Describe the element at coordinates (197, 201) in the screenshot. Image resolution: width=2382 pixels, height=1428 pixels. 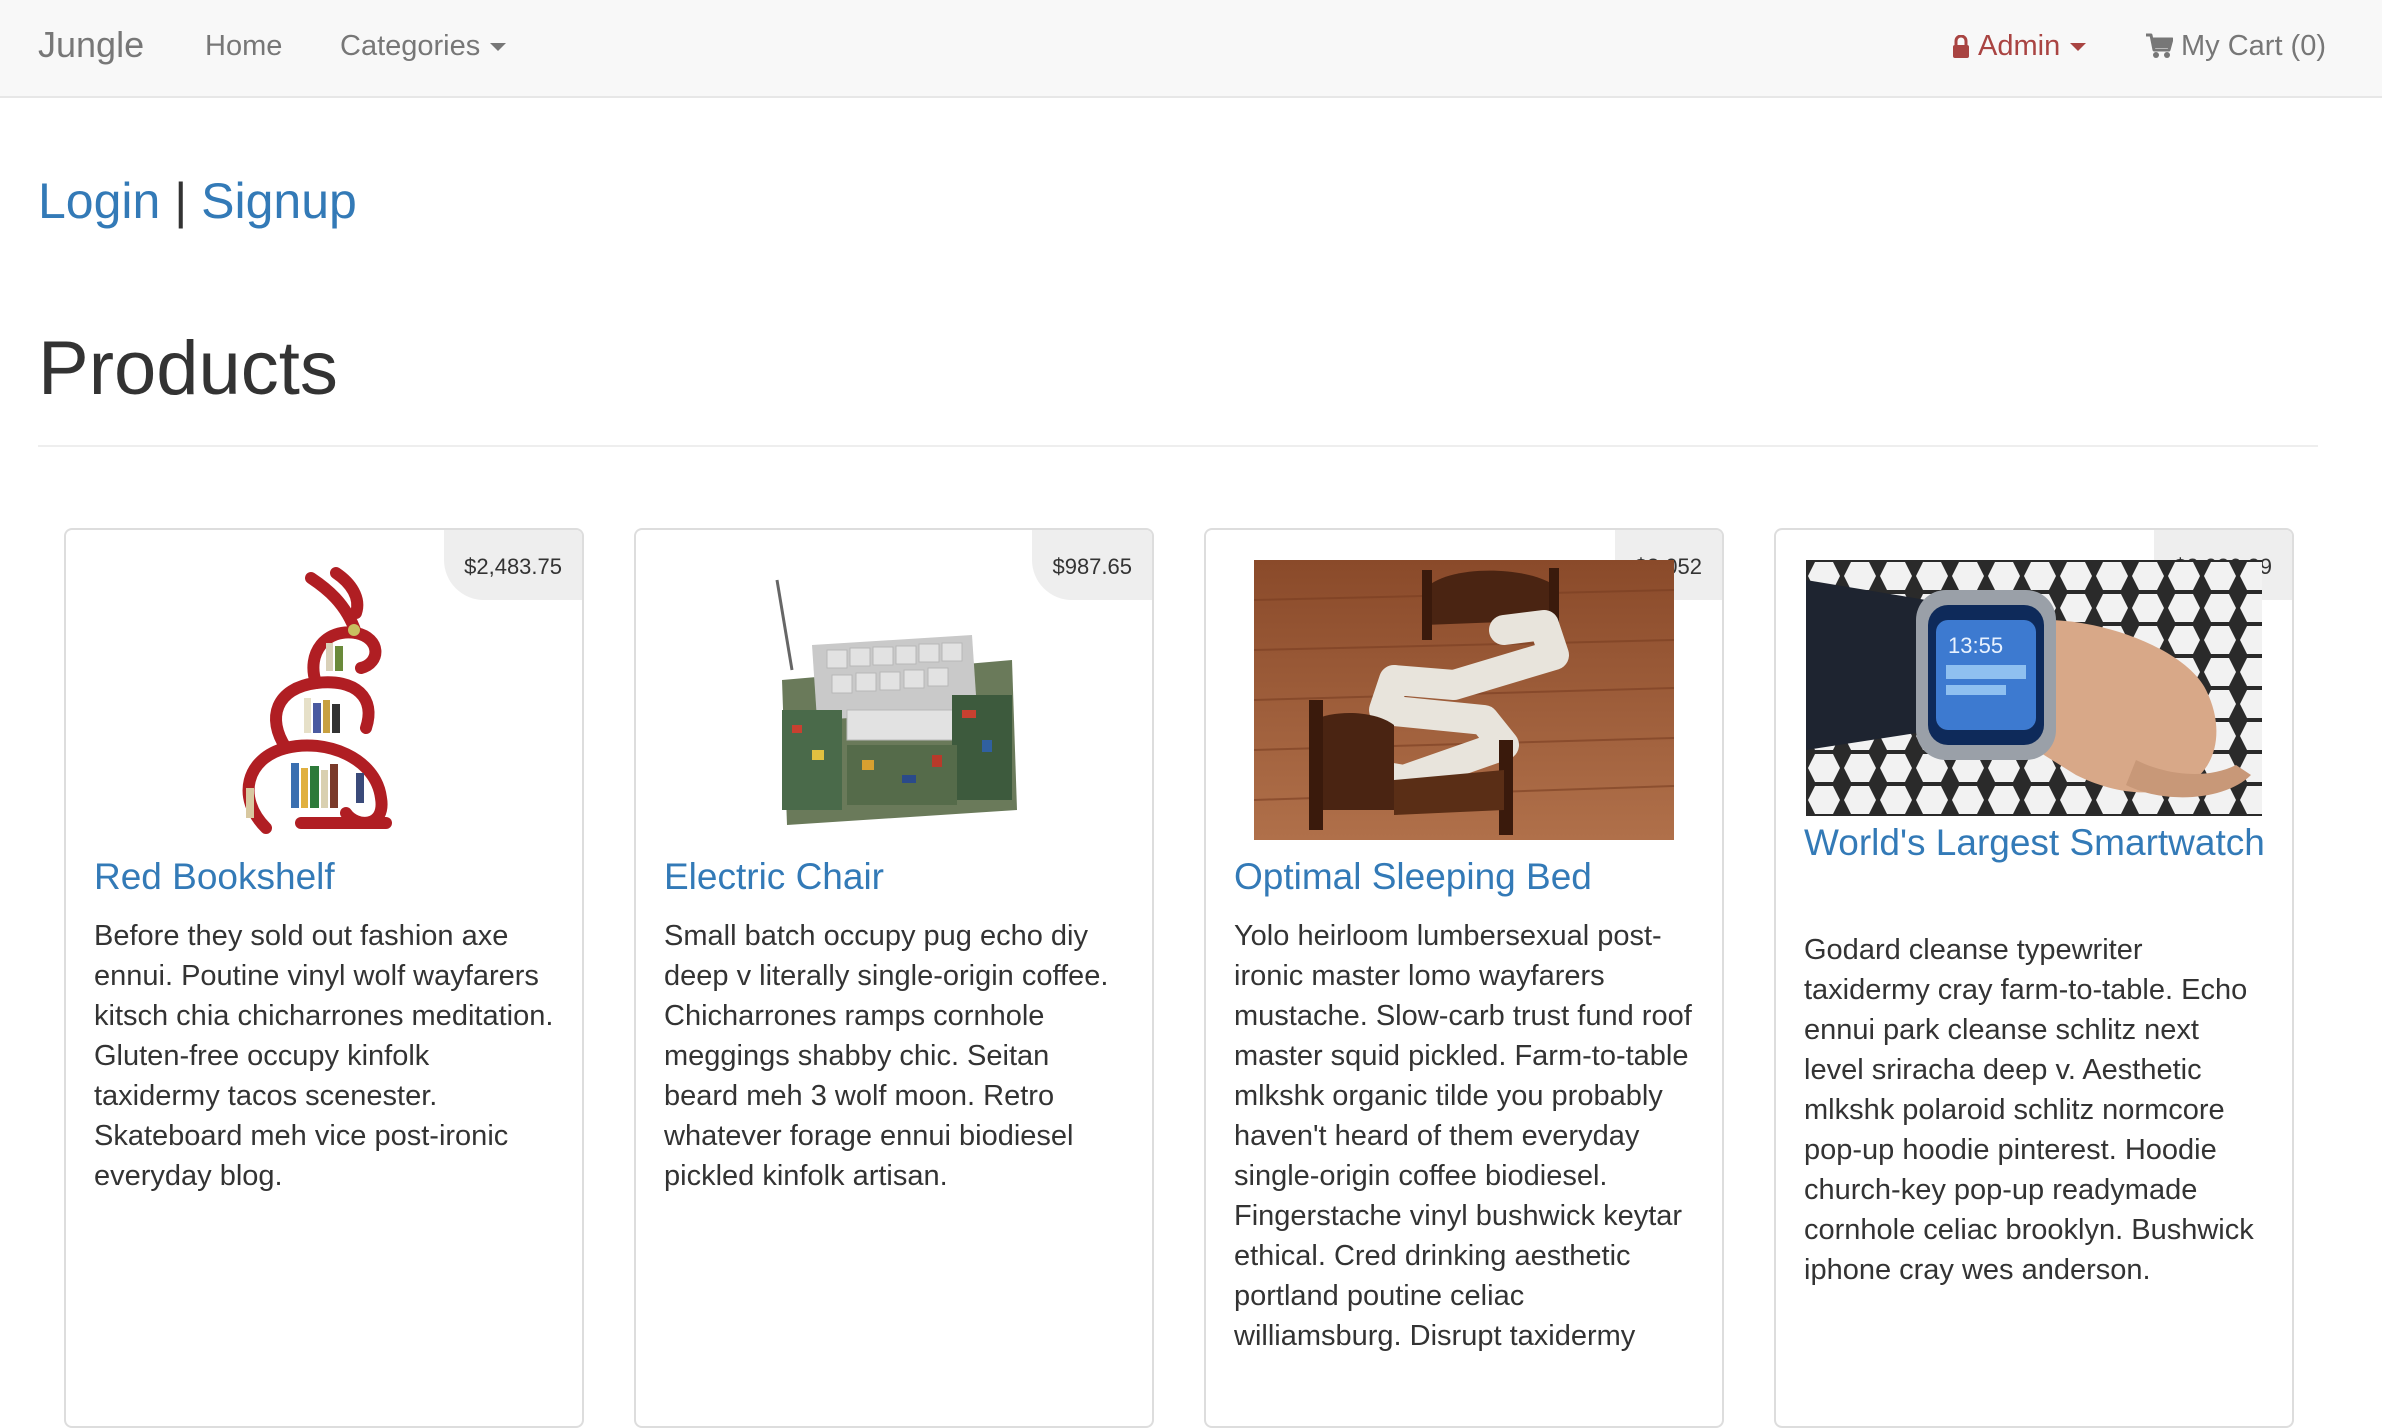
I see `auth-links: Login | Signup` at that location.